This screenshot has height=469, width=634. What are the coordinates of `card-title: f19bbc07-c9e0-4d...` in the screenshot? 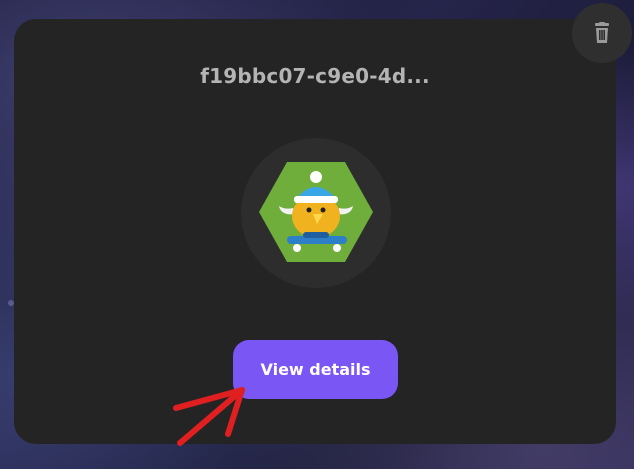 It's located at (315, 76).